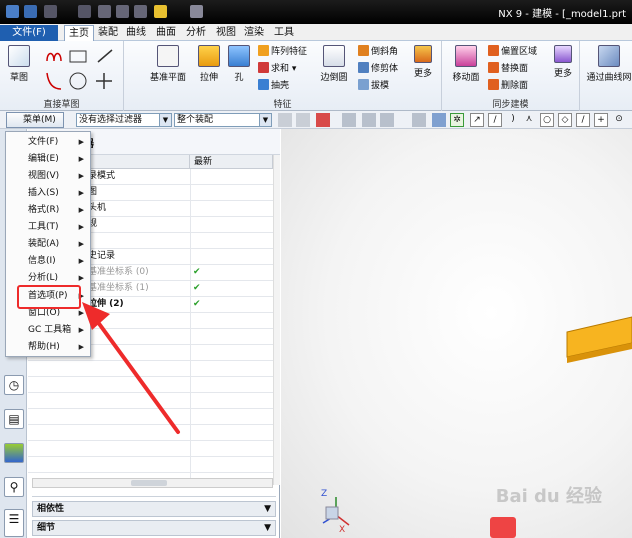  What do you see at coordinates (457, 120) in the screenshot?
I see `select-all-icon: ✲` at bounding box center [457, 120].